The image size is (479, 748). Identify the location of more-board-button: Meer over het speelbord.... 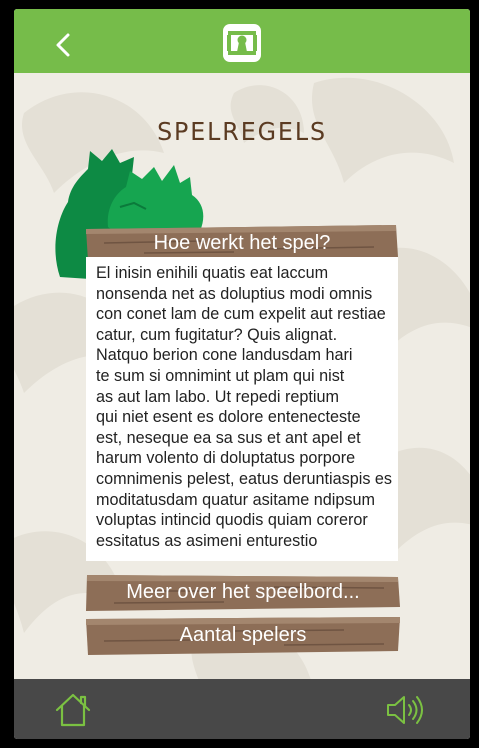
(243, 592).